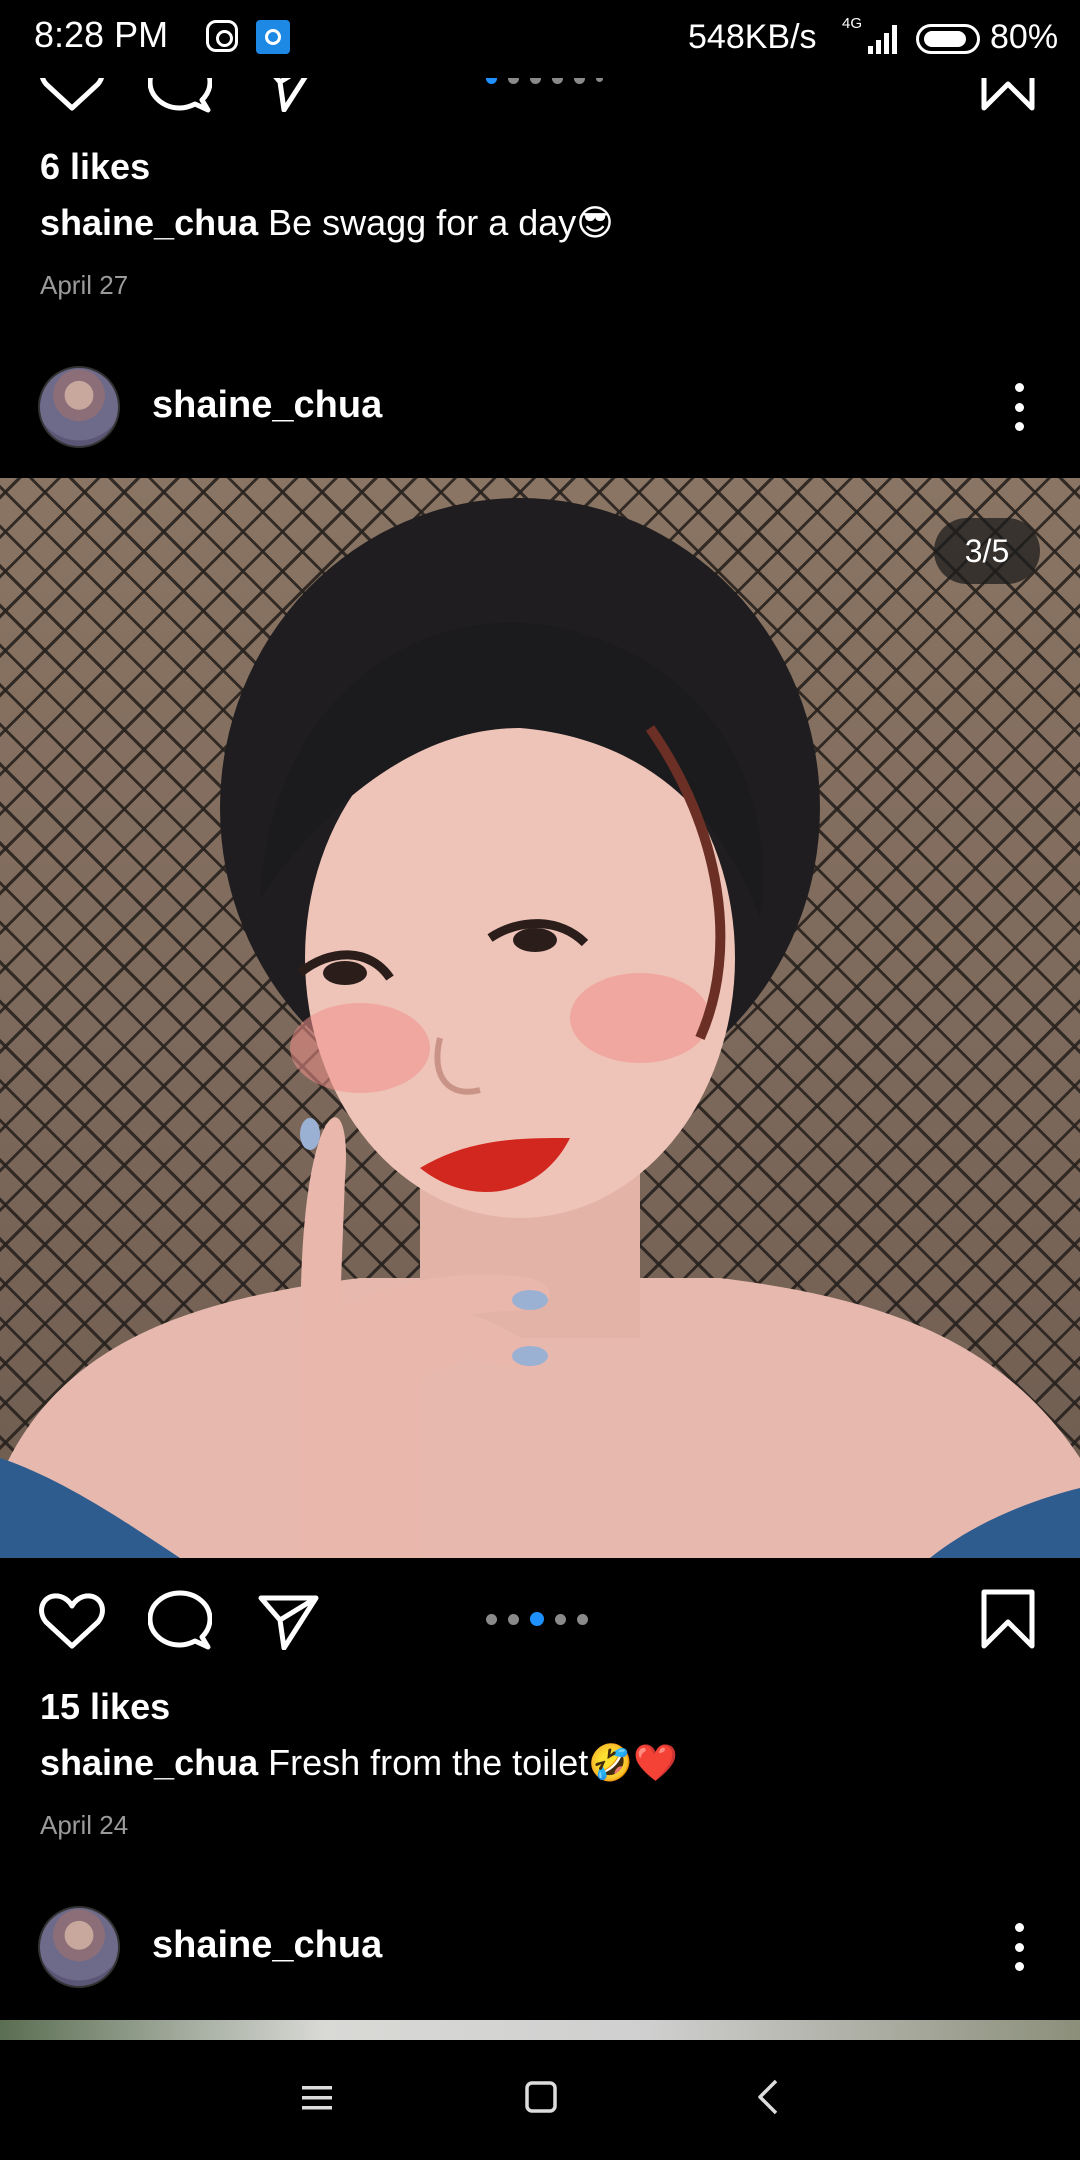 The width and height of the screenshot is (1080, 2160). I want to click on system-nav-bar, so click(540, 2100).